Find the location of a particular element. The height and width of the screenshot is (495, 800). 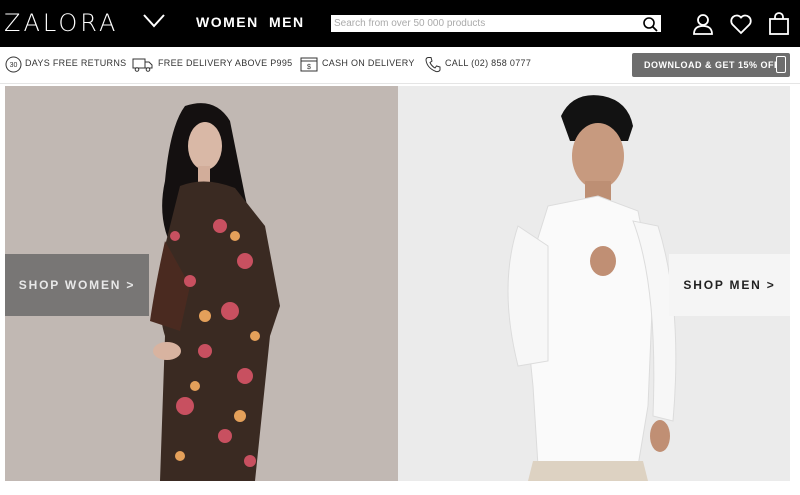

shop-women-button: SHOP WOMEN > is located at coordinates (77, 285).